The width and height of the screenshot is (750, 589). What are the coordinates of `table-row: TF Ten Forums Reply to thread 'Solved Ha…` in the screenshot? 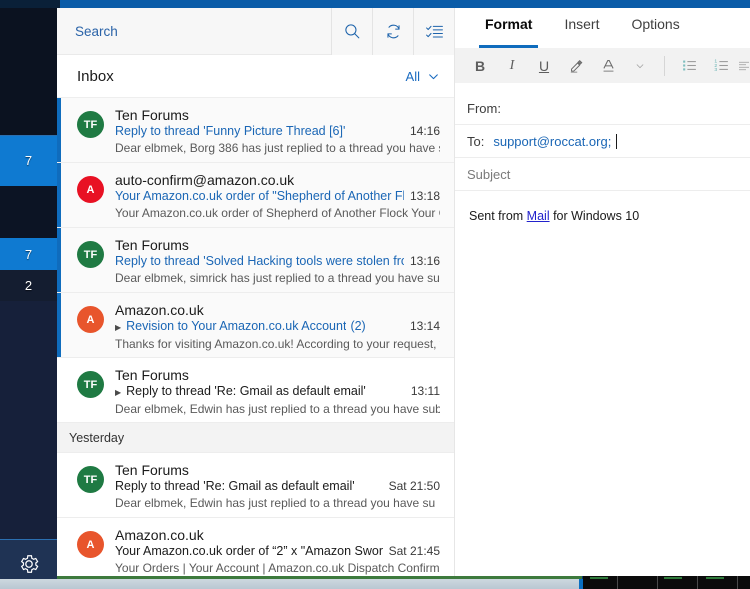 It's located at (255, 260).